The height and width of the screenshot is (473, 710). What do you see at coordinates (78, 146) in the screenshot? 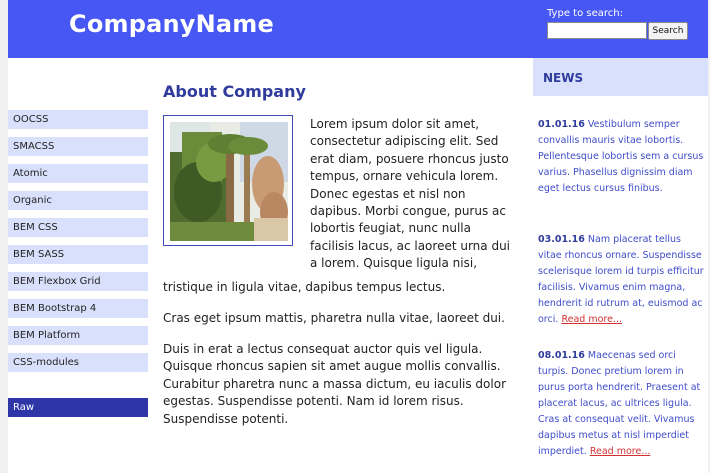
I see `sidebar-item-smacss: SMACSS` at bounding box center [78, 146].